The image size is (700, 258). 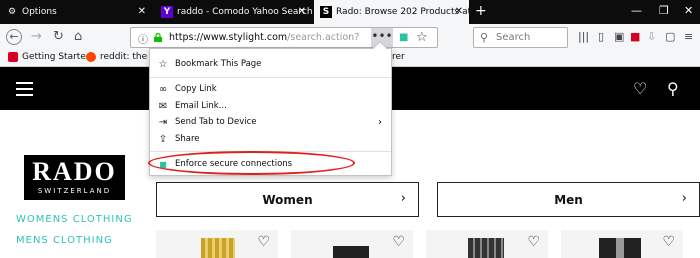 What do you see at coordinates (481, 11) in the screenshot?
I see `new-tab-button: +` at bounding box center [481, 11].